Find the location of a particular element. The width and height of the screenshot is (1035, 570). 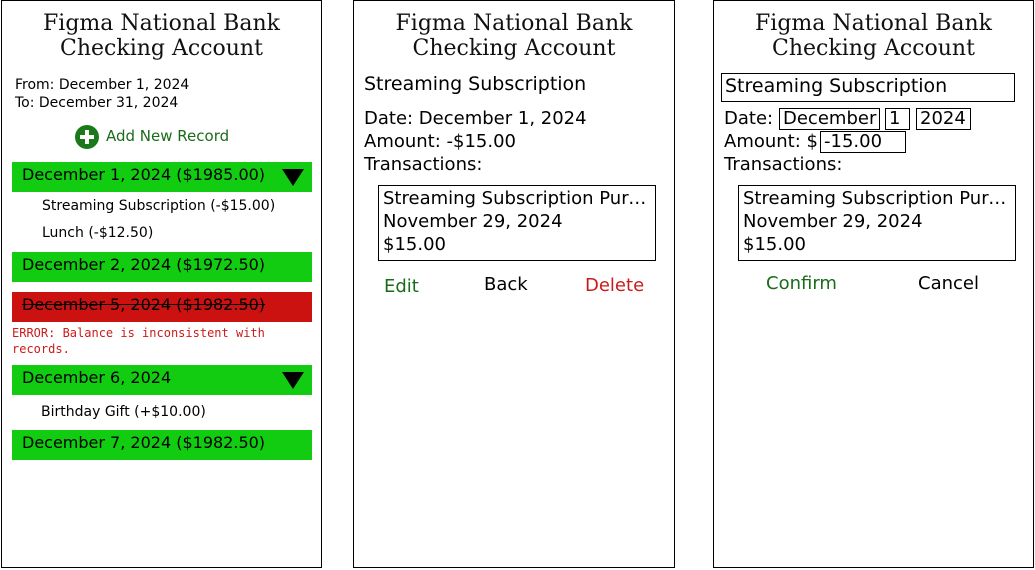

record-date: Date: December 1, 2024 is located at coordinates (475, 118).